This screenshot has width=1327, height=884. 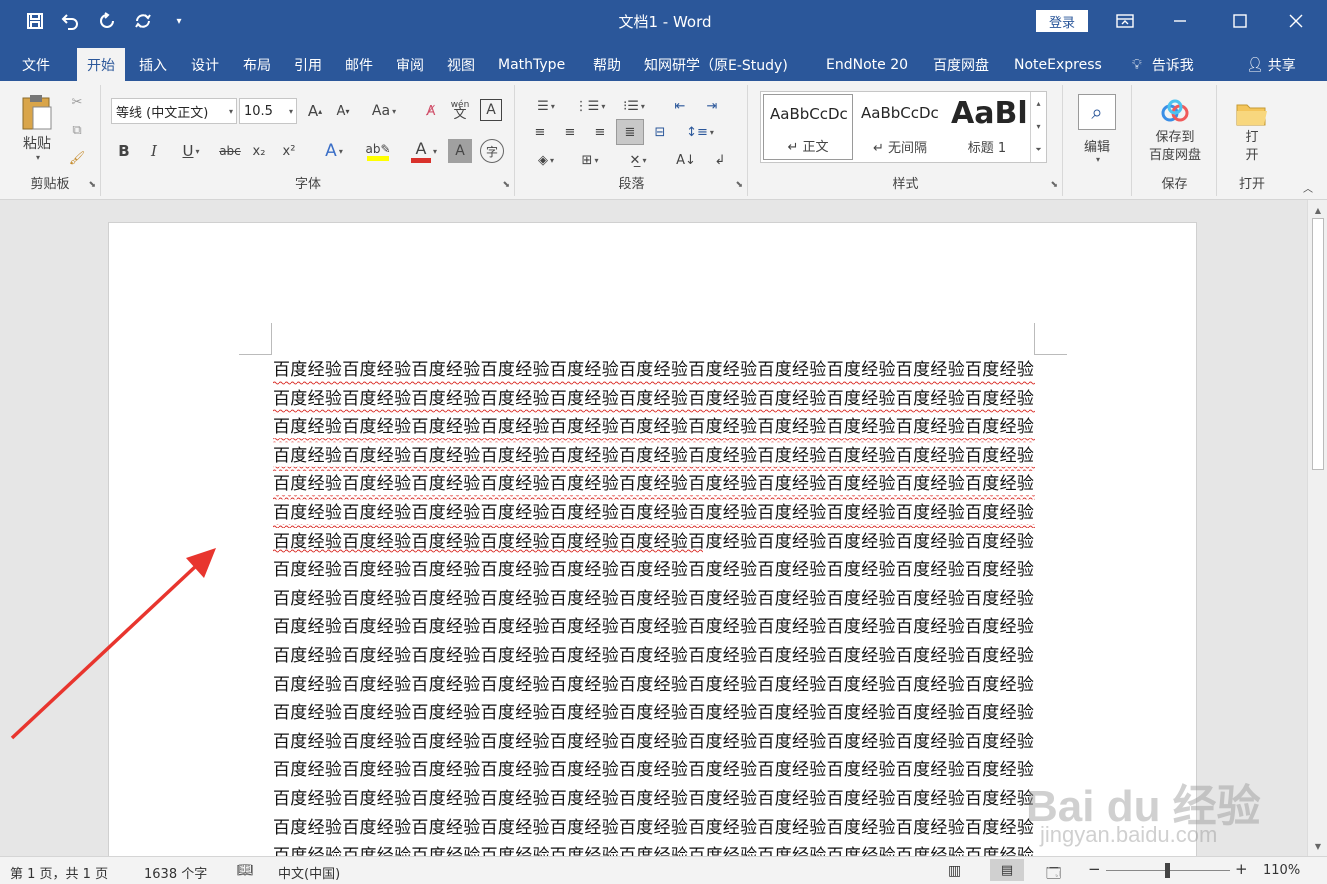 I want to click on zoom-in-button: +, so click(x=1241, y=869).